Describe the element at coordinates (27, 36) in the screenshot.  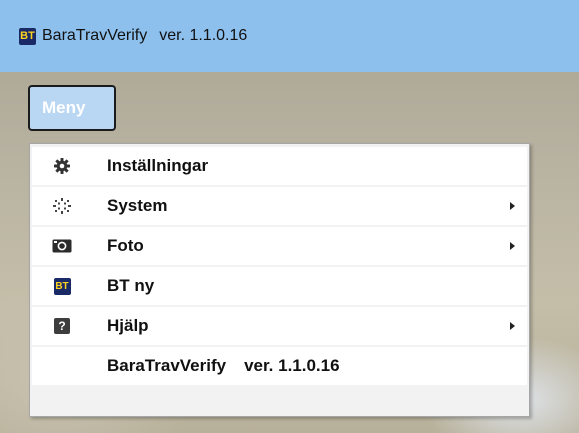
I see `app-logo-icon: BT` at that location.